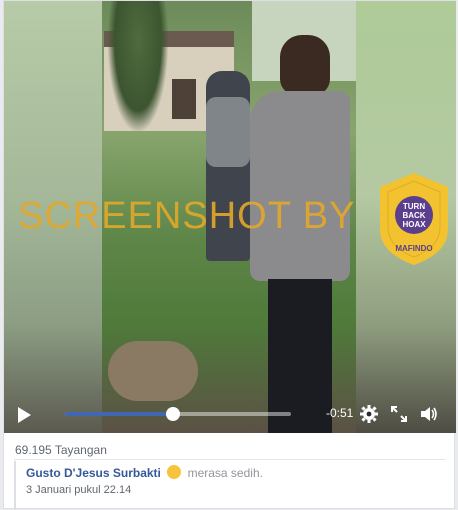  What do you see at coordinates (228, 132) in the screenshot?
I see `video-person-background-shirt` at bounding box center [228, 132].